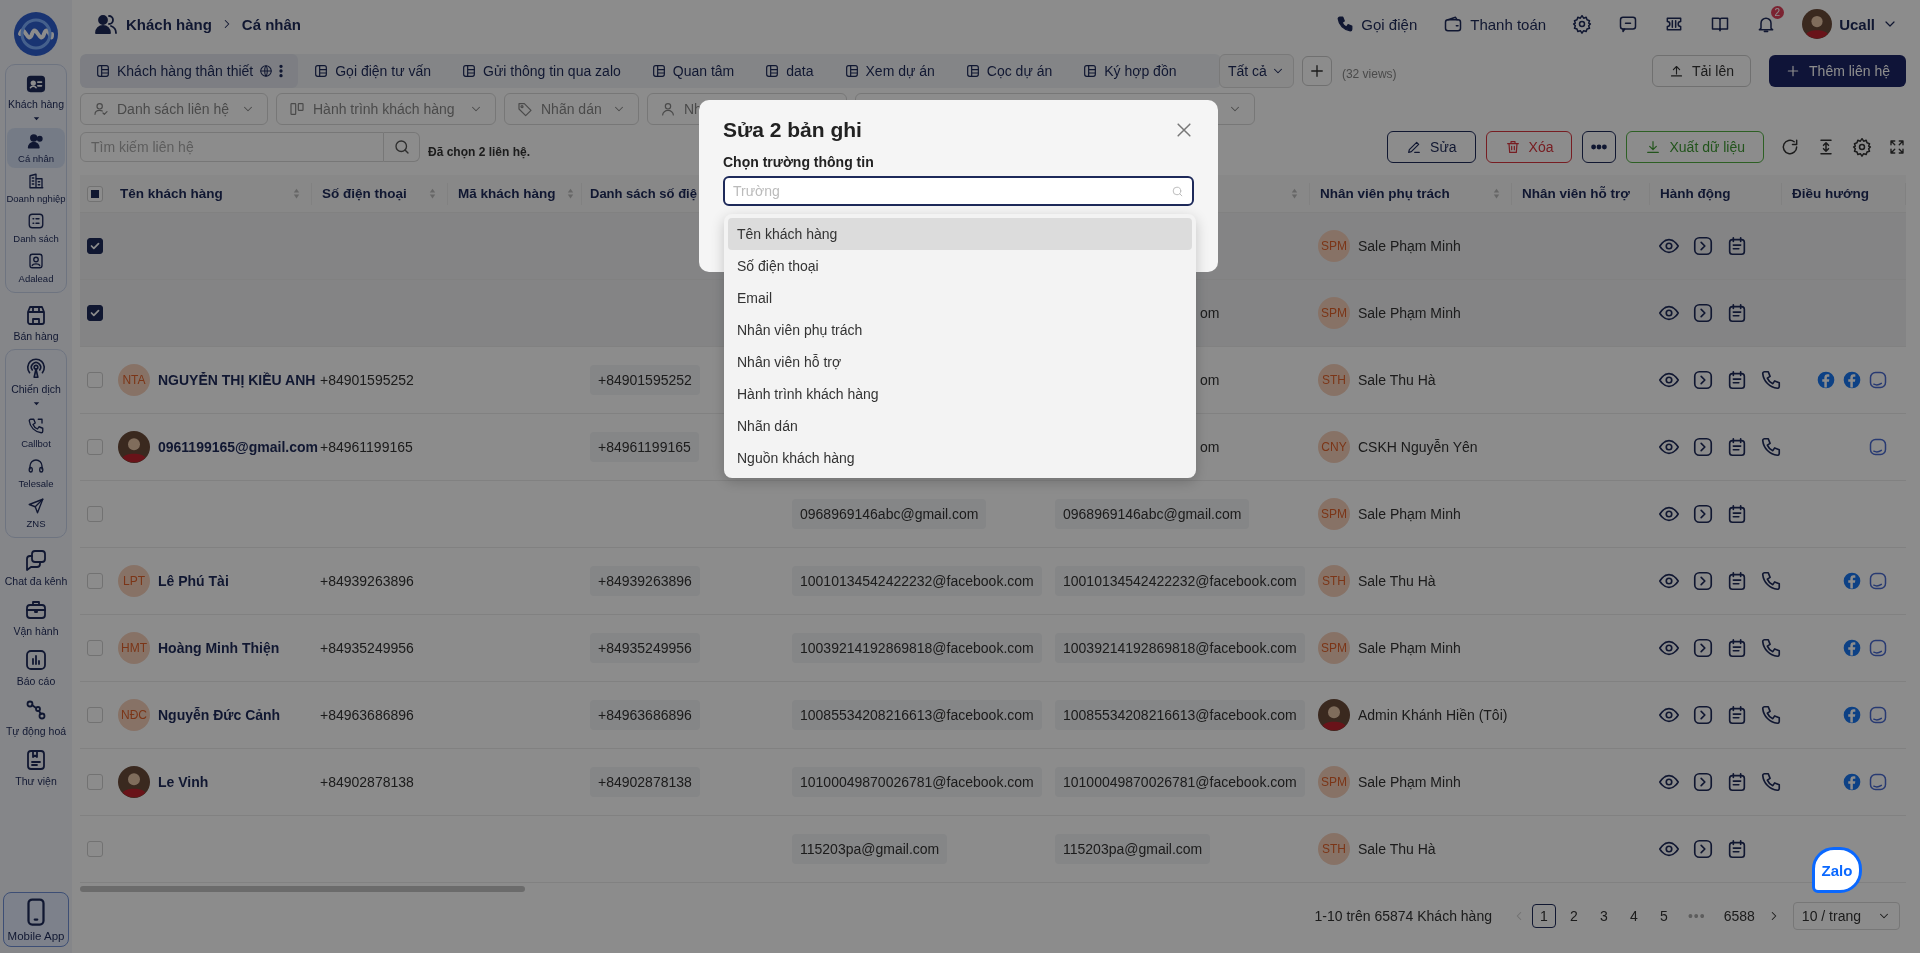 This screenshot has width=1920, height=953. Describe the element at coordinates (960, 426) in the screenshot. I see `dropdown-option: Nhãn dán` at that location.